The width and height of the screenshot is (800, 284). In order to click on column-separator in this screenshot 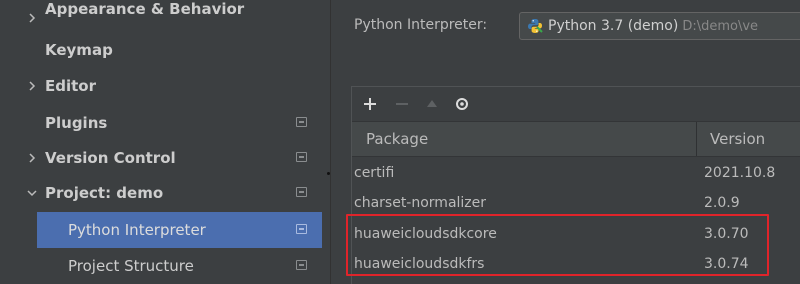, I will do `click(696, 139)`.